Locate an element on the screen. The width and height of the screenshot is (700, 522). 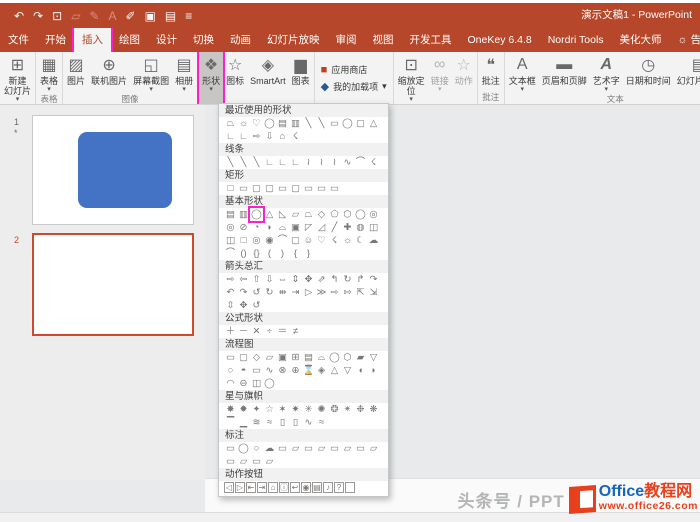
tab-file: 文件 is located at coordinates (18, 40).